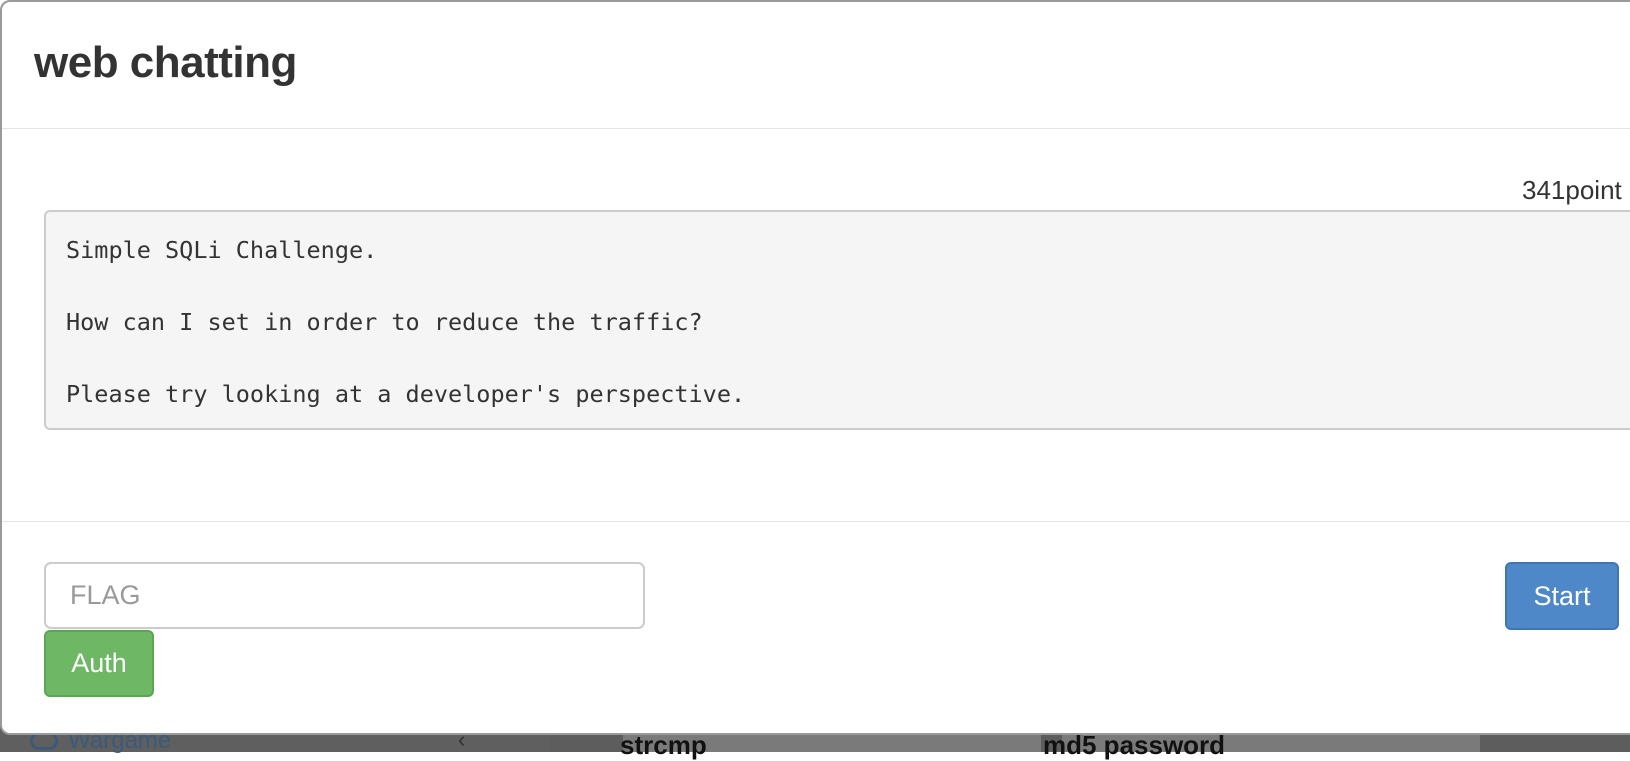  I want to click on start-button: Start, so click(1562, 596).